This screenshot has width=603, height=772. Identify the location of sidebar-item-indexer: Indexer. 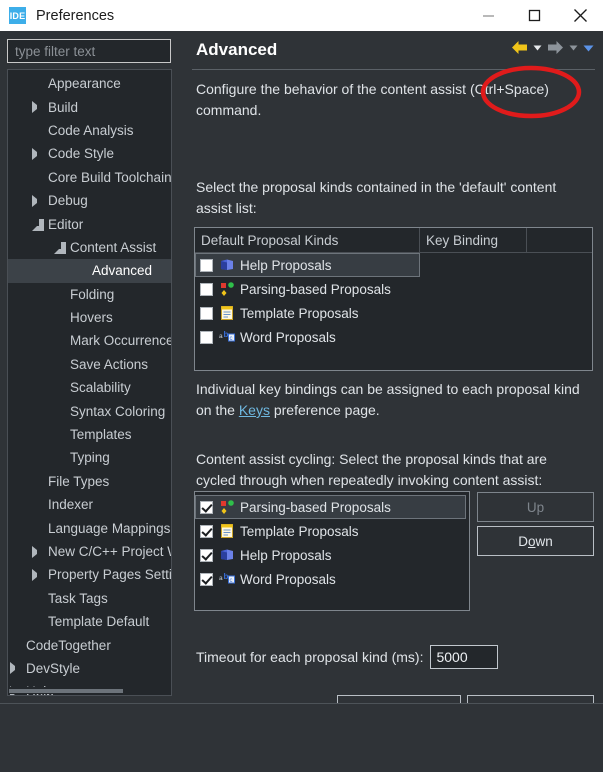
(89, 504).